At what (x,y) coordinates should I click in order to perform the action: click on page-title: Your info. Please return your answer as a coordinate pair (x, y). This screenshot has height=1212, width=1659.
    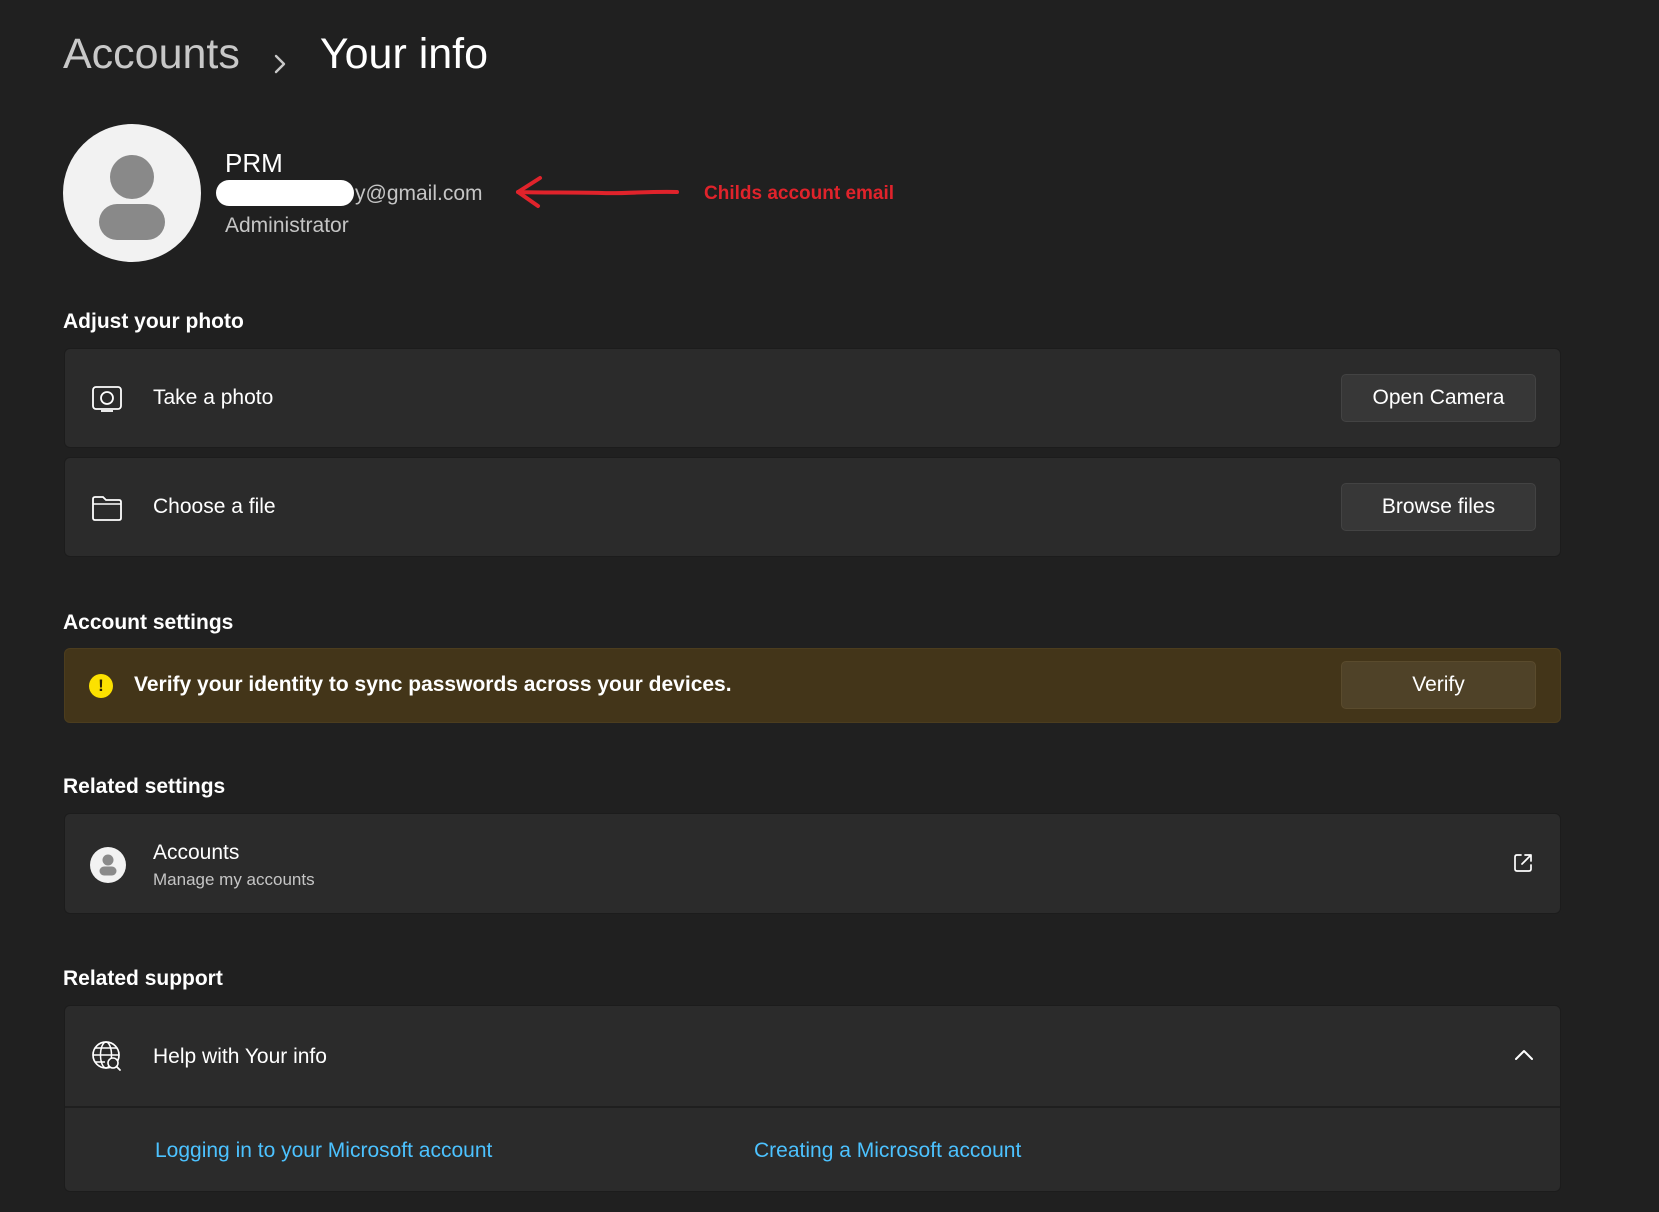
    Looking at the image, I should click on (404, 53).